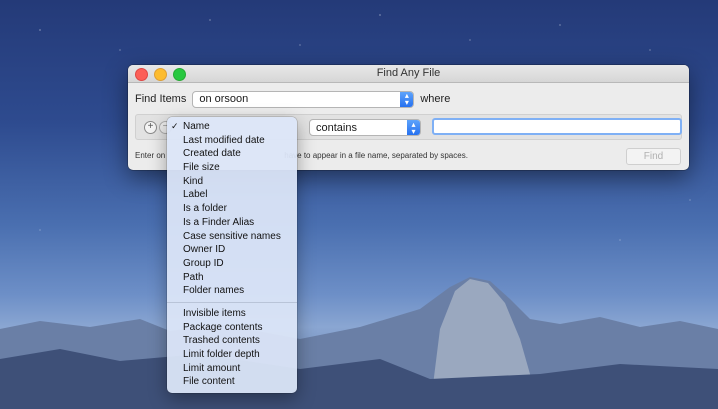  What do you see at coordinates (232, 127) in the screenshot?
I see `menu-item: ✓ Name` at bounding box center [232, 127].